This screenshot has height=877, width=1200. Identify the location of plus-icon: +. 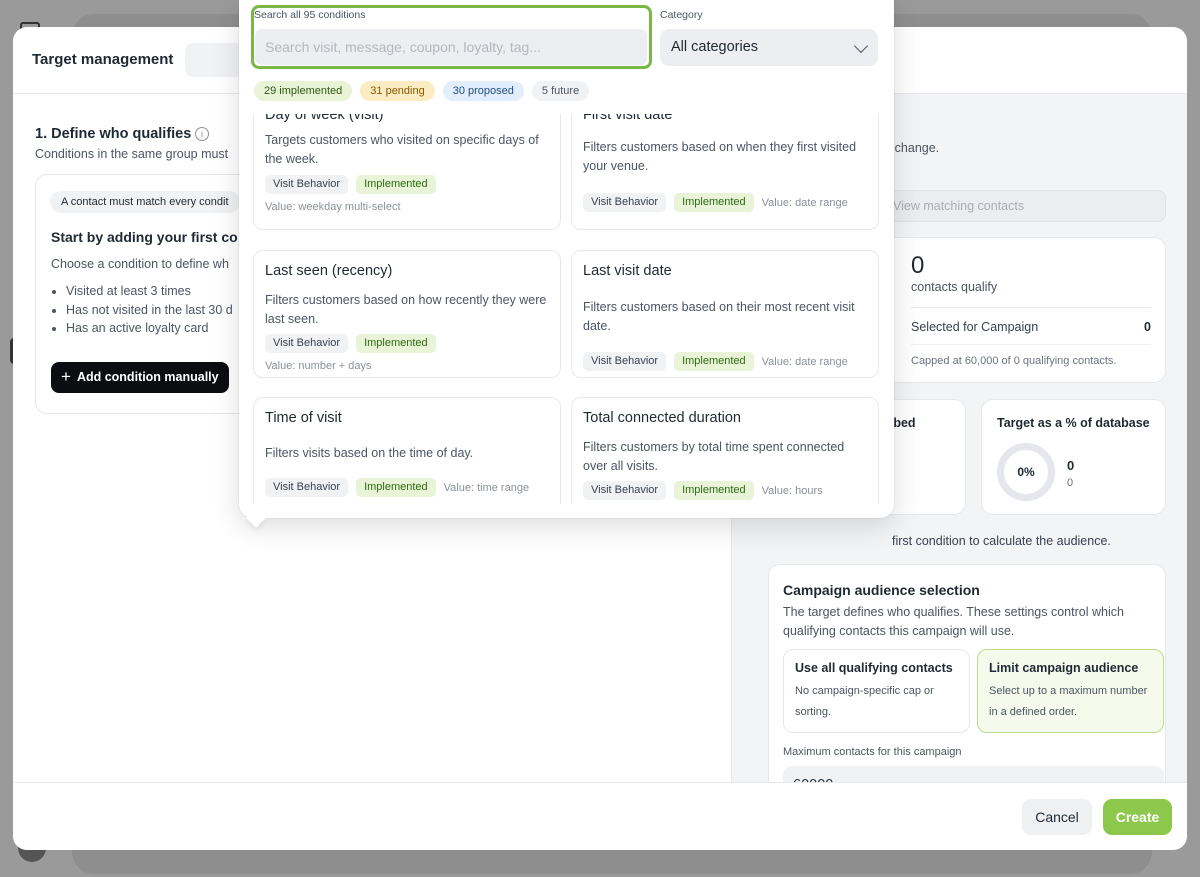
(66, 376).